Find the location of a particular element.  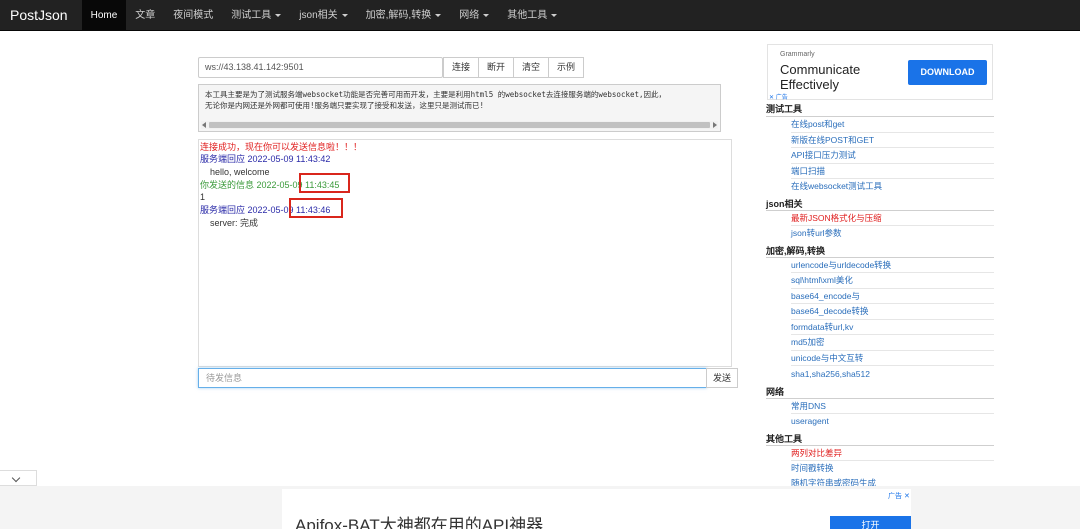

sidebar-link: 在线post和get is located at coordinates (817, 124).